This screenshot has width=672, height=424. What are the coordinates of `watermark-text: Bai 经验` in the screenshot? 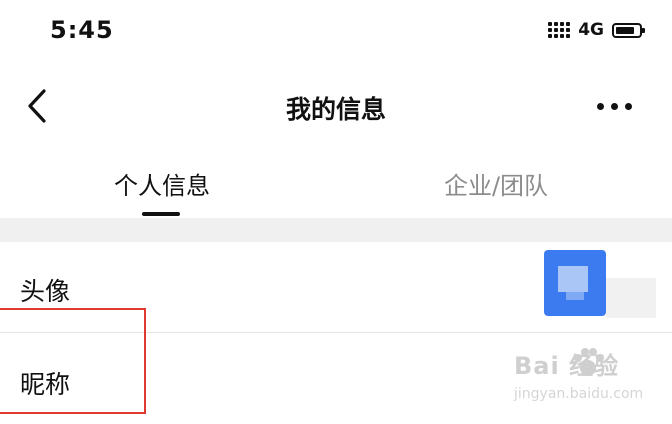 It's located at (567, 366).